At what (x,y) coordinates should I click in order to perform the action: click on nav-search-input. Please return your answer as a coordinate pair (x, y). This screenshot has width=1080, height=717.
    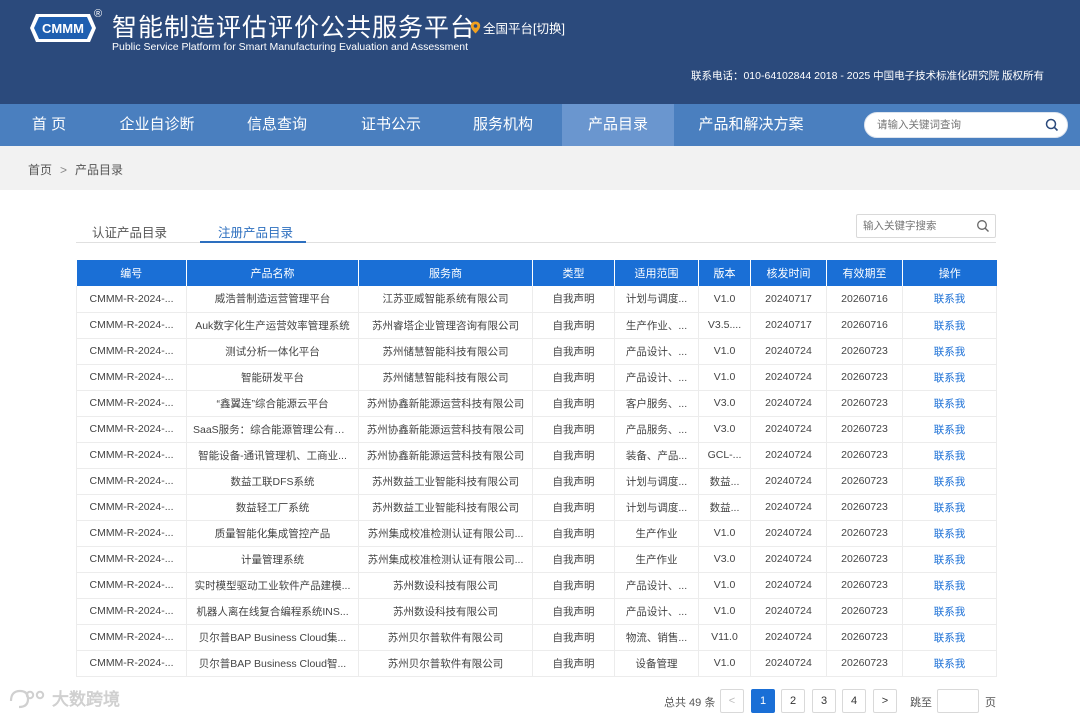
    Looking at the image, I should click on (950, 125).